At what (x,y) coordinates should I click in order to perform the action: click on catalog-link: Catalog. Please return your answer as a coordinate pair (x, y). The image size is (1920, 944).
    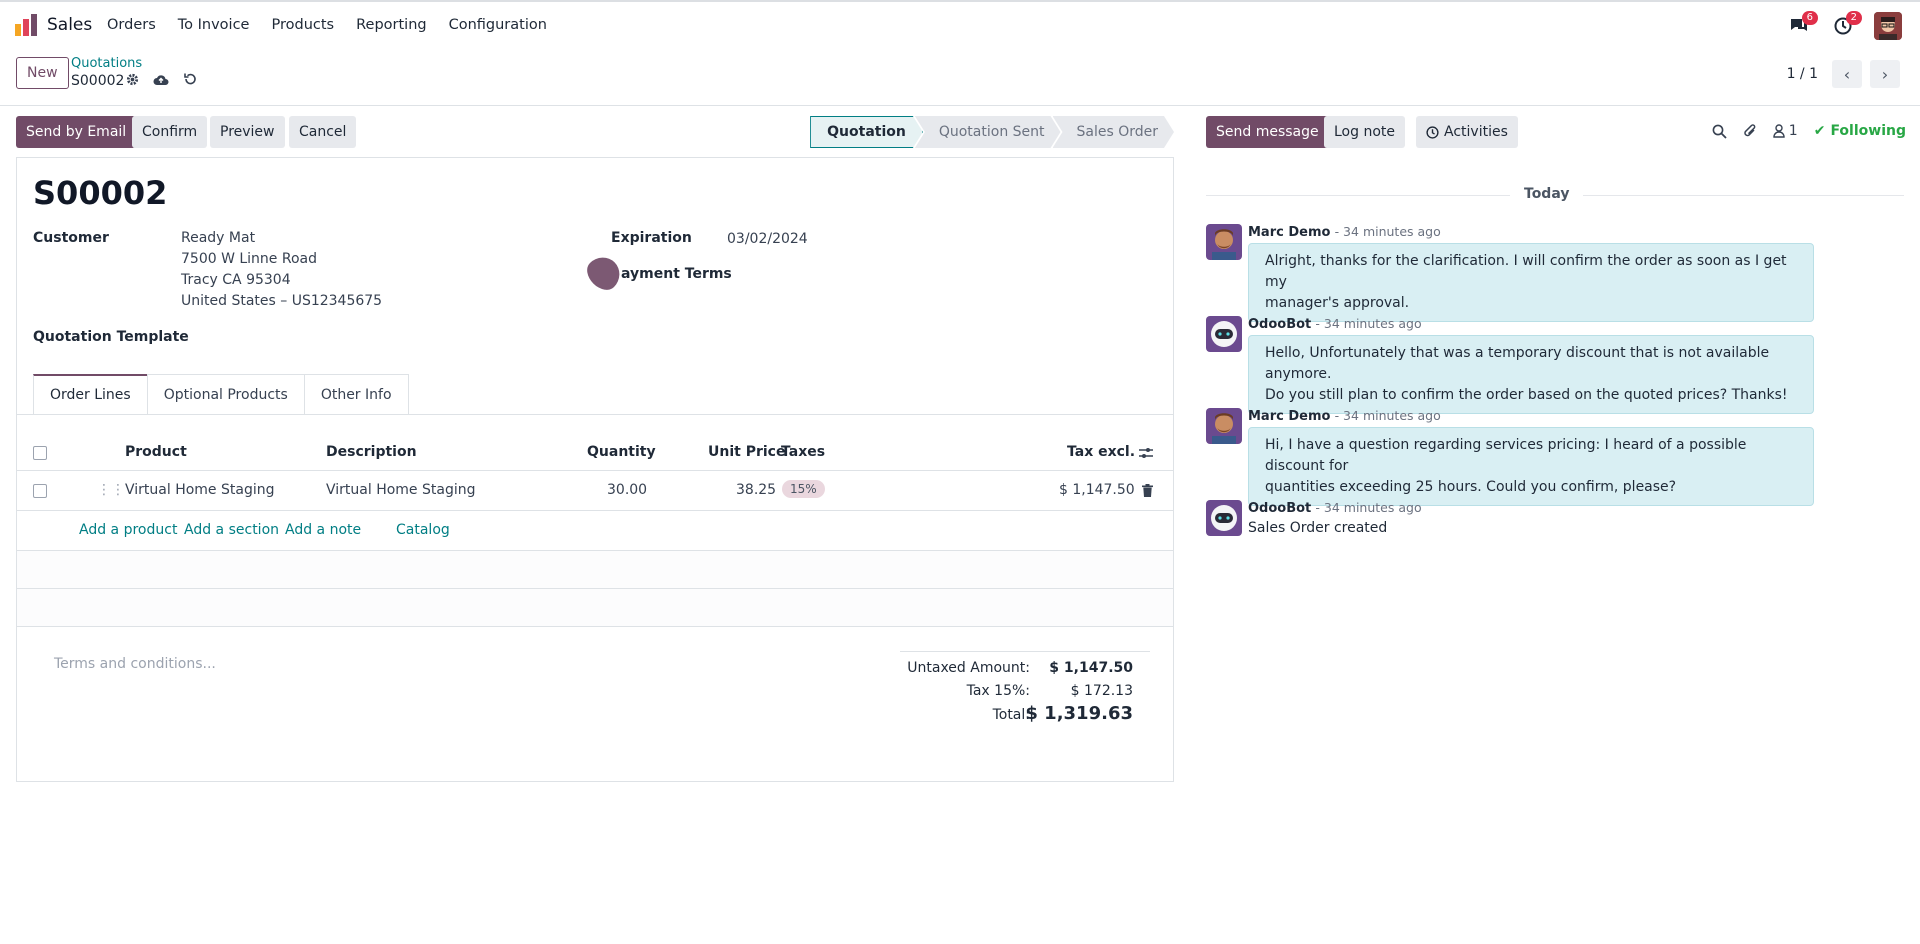
    Looking at the image, I should click on (423, 530).